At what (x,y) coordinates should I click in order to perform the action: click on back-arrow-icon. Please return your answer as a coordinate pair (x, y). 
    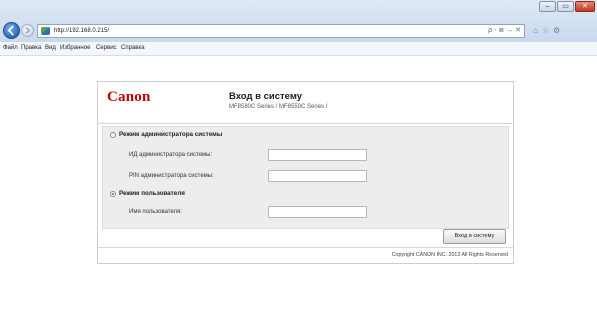
    Looking at the image, I should click on (10, 30).